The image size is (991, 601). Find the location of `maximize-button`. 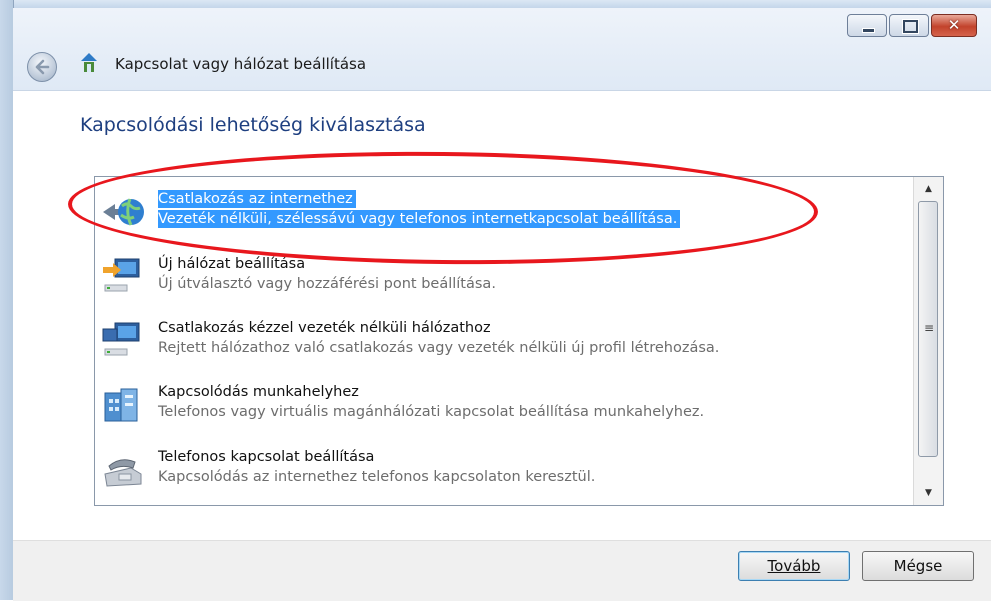

maximize-button is located at coordinates (909, 25).